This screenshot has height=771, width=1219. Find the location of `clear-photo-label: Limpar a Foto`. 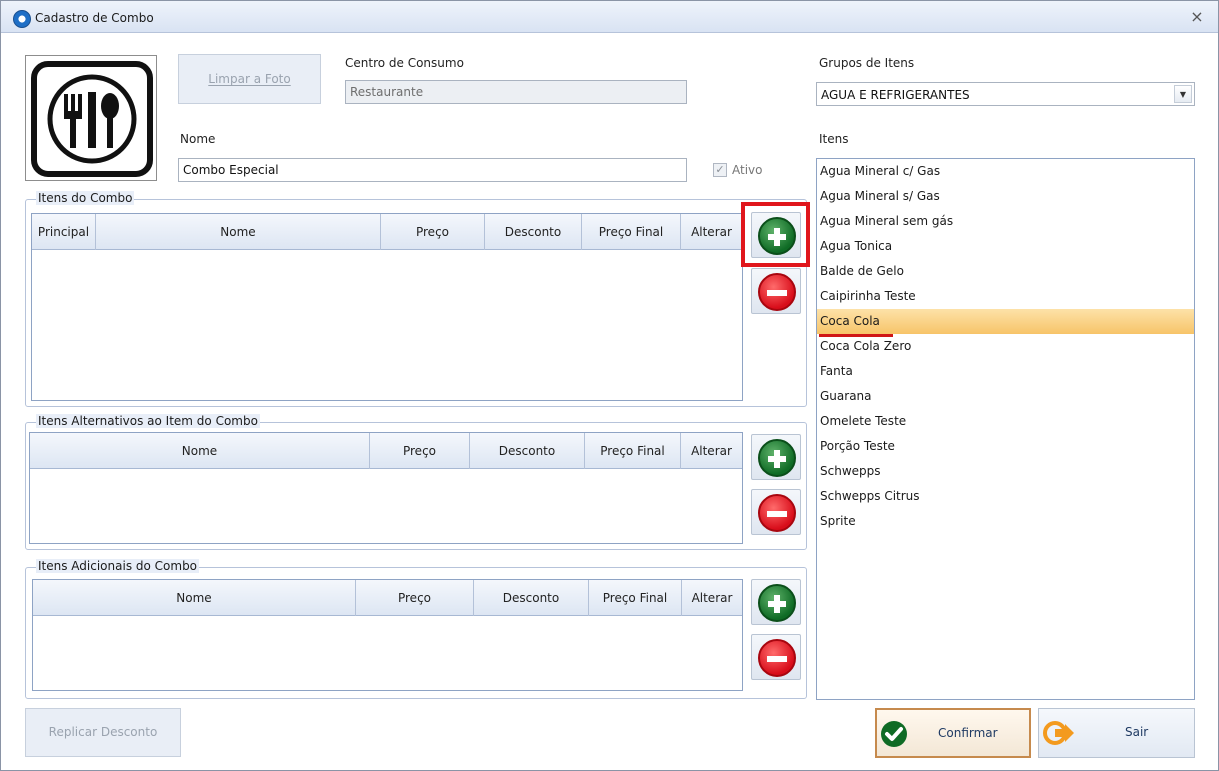

clear-photo-label: Limpar a Foto is located at coordinates (249, 79).